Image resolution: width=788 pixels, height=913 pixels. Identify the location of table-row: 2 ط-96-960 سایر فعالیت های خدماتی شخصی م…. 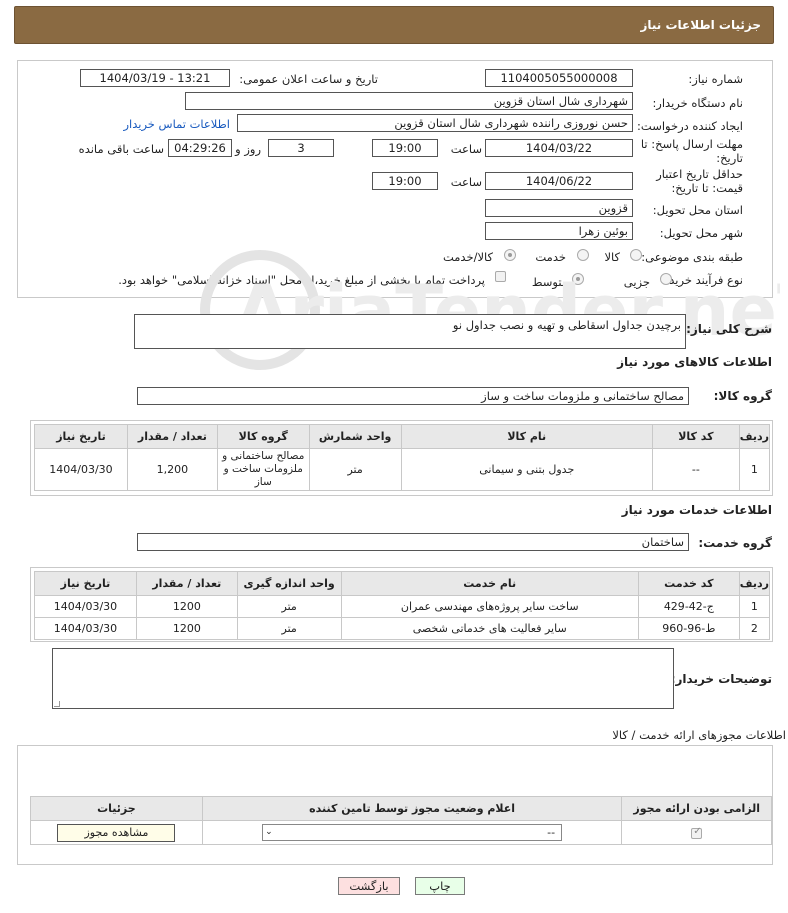
(402, 628).